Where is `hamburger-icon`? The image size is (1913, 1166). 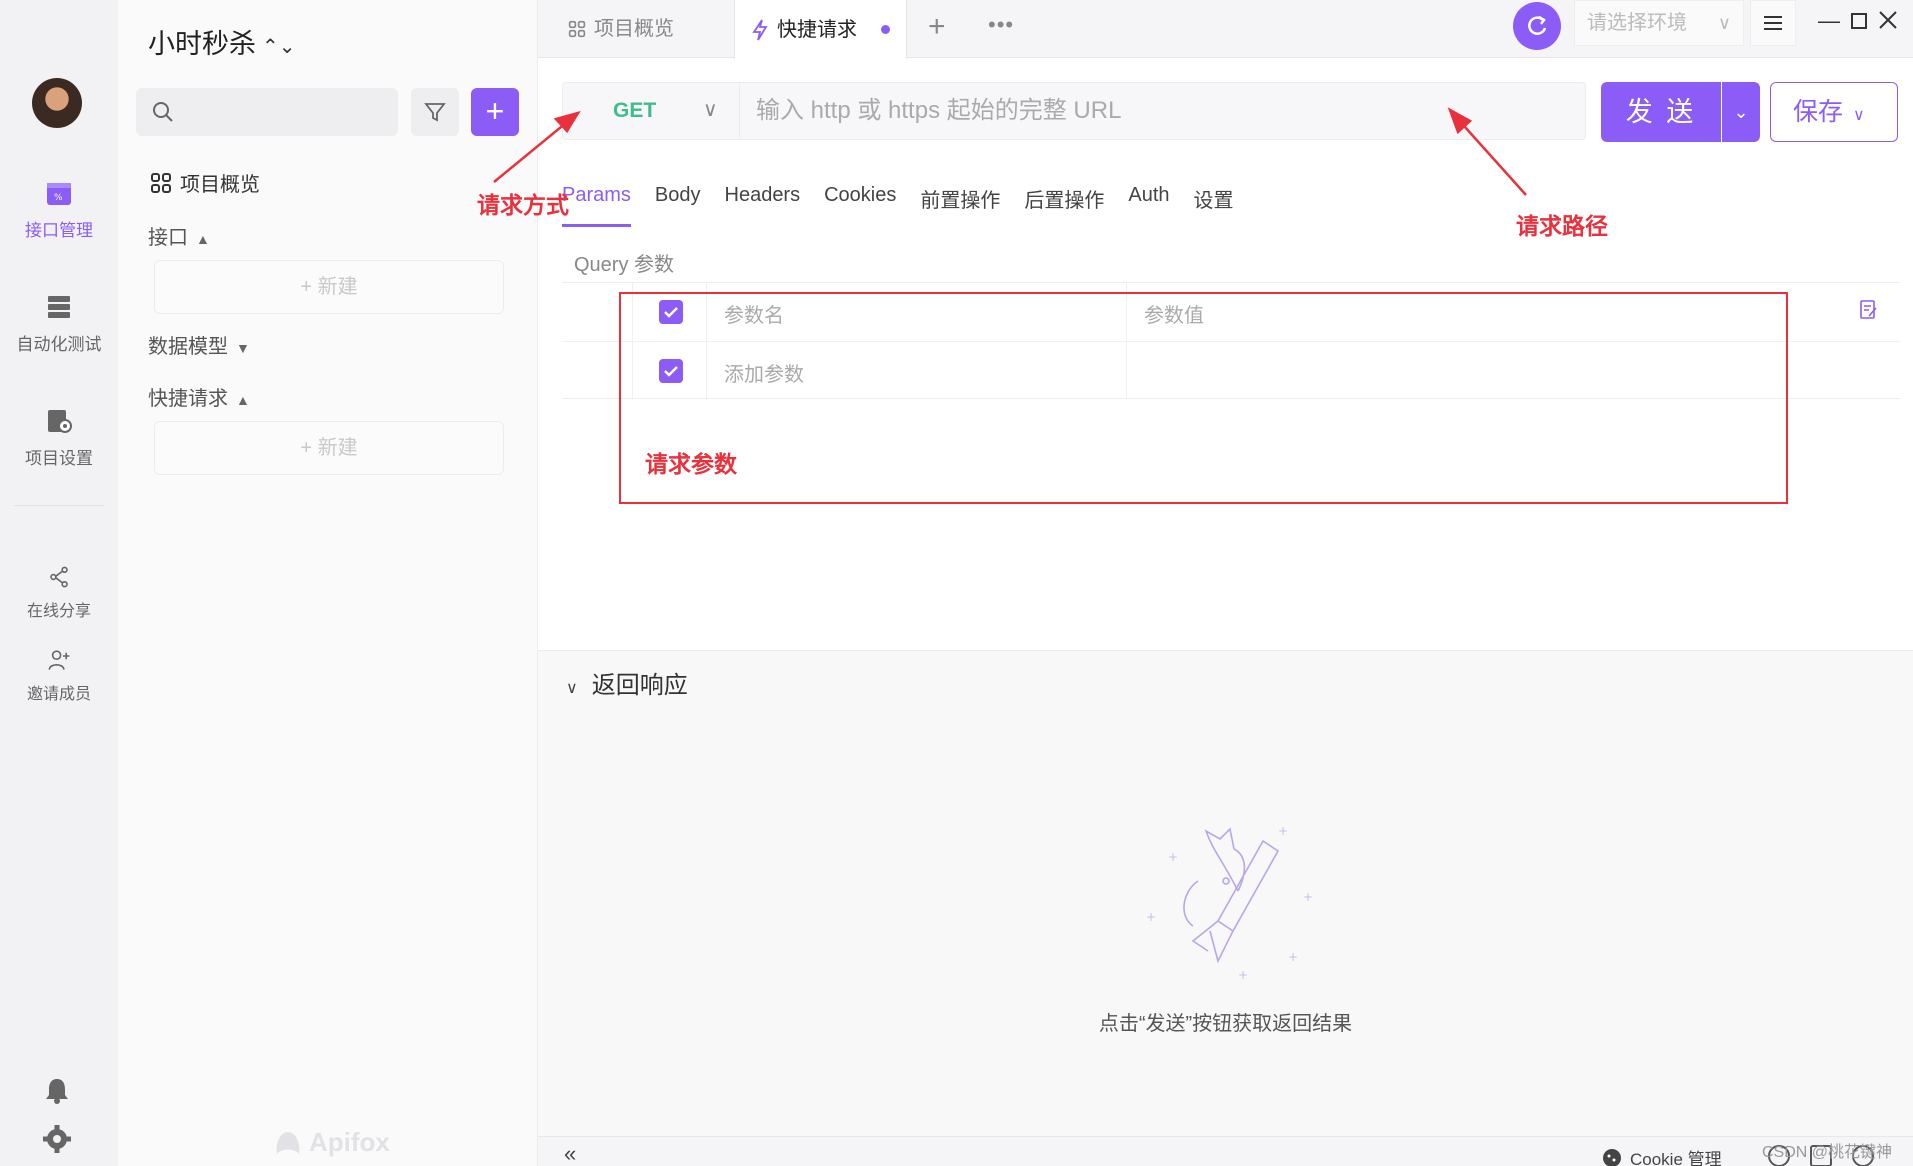
hamburger-icon is located at coordinates (1773, 23).